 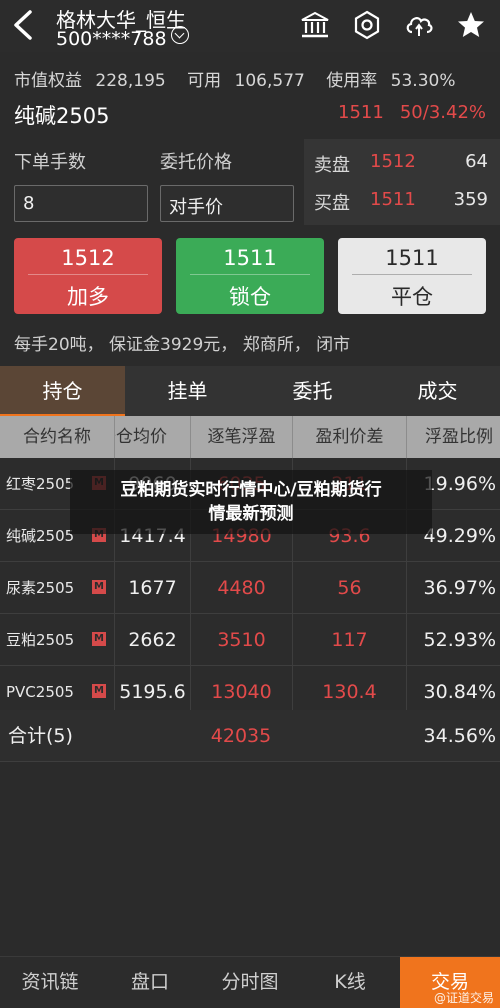 What do you see at coordinates (453, 588) in the screenshot?
I see `row-pnl-ratio: 36.97%` at bounding box center [453, 588].